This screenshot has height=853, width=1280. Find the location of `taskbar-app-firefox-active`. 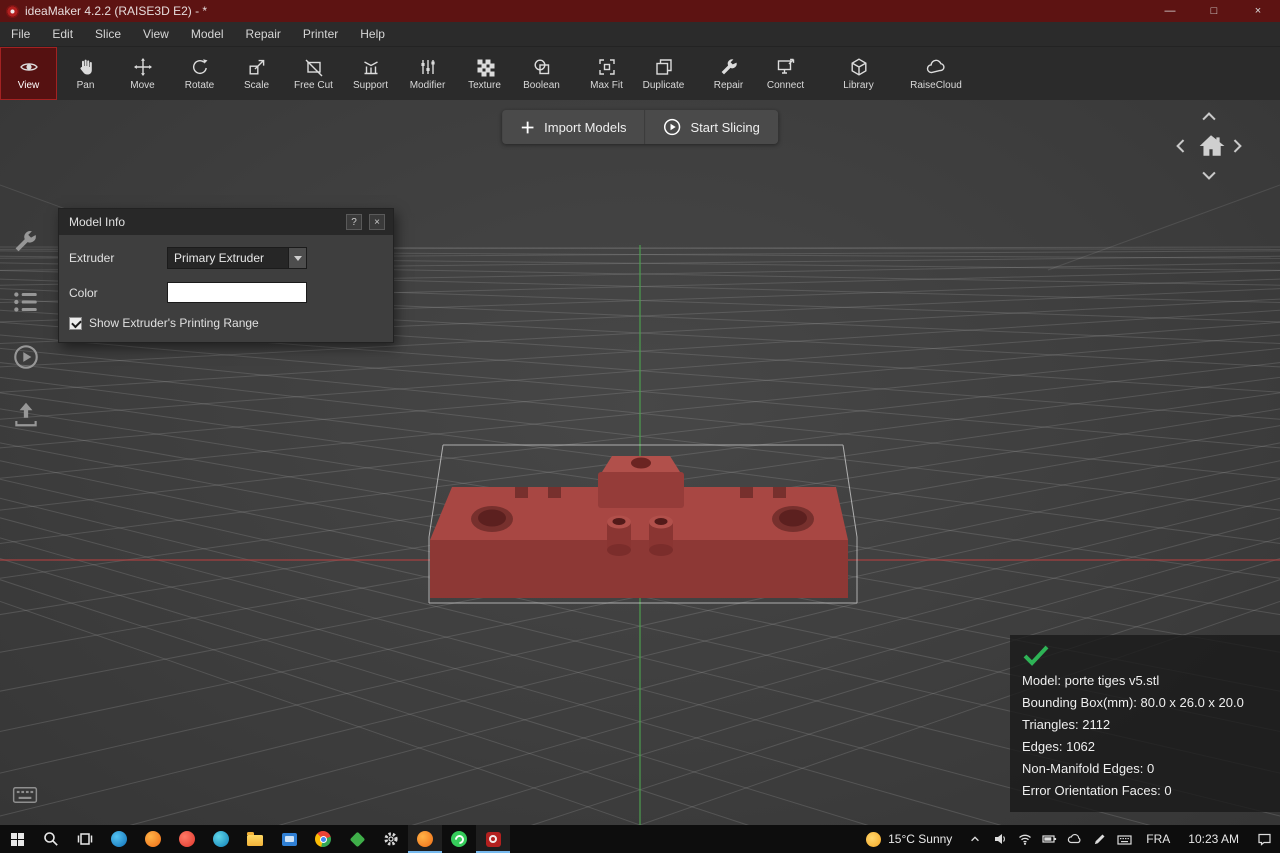

taskbar-app-firefox-active is located at coordinates (425, 839).